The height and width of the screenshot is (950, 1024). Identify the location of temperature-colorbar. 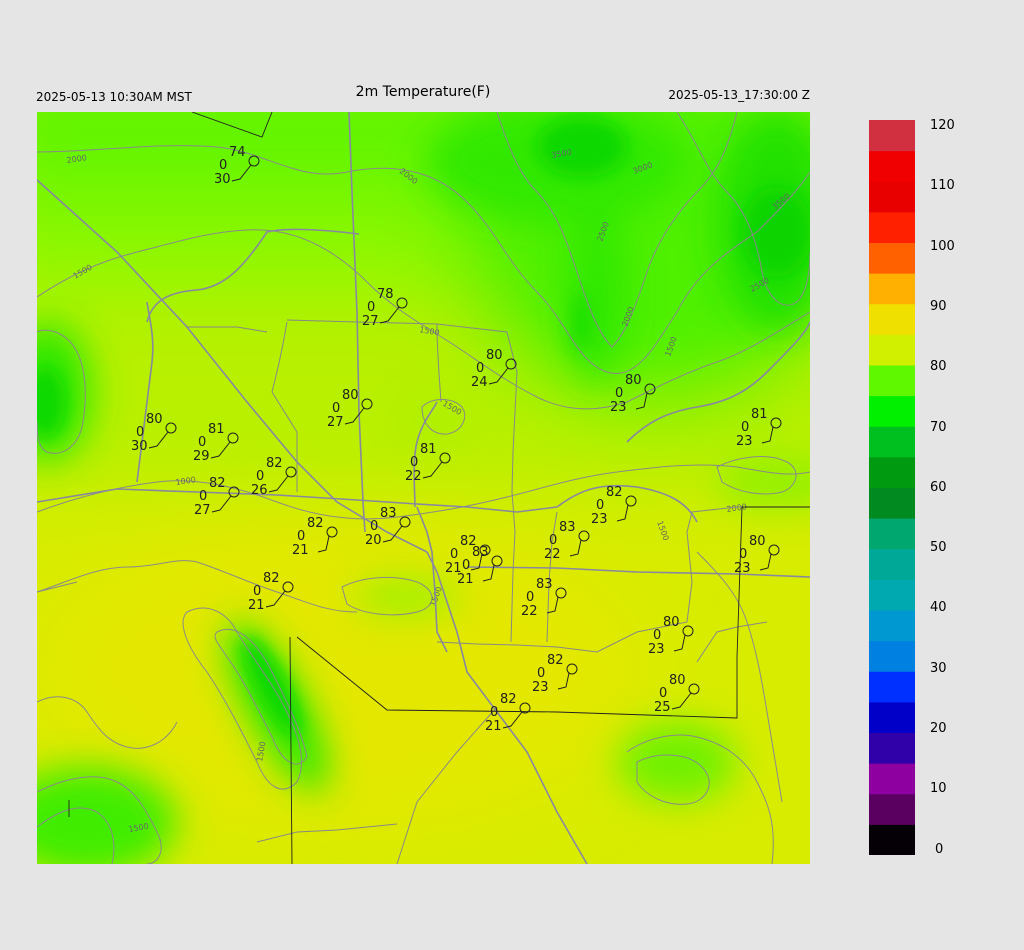
(892, 488).